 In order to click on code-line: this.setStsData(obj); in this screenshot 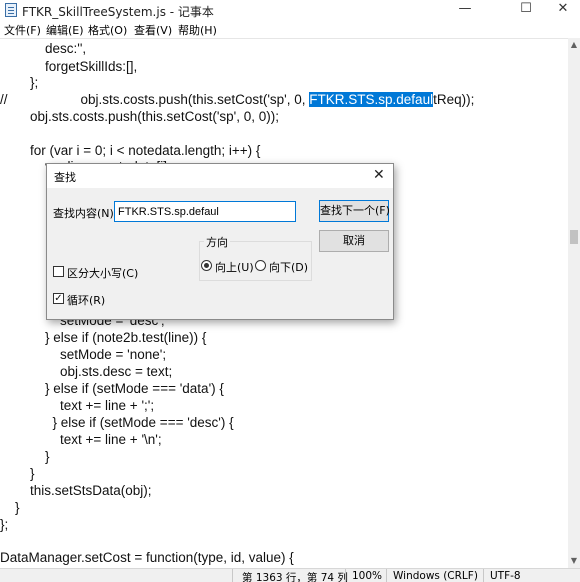, I will do `click(76, 490)`.